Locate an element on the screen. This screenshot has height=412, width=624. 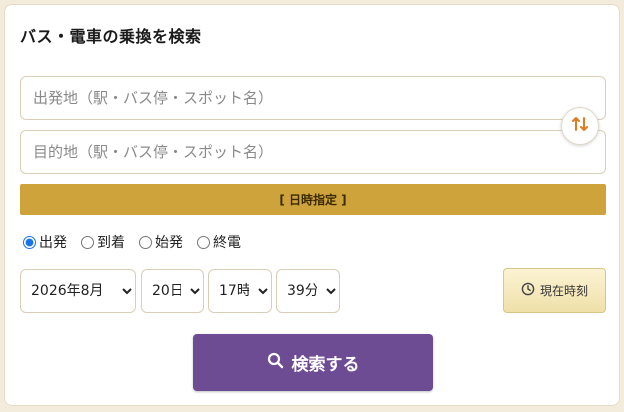
mode-label: 到着 is located at coordinates (111, 243).